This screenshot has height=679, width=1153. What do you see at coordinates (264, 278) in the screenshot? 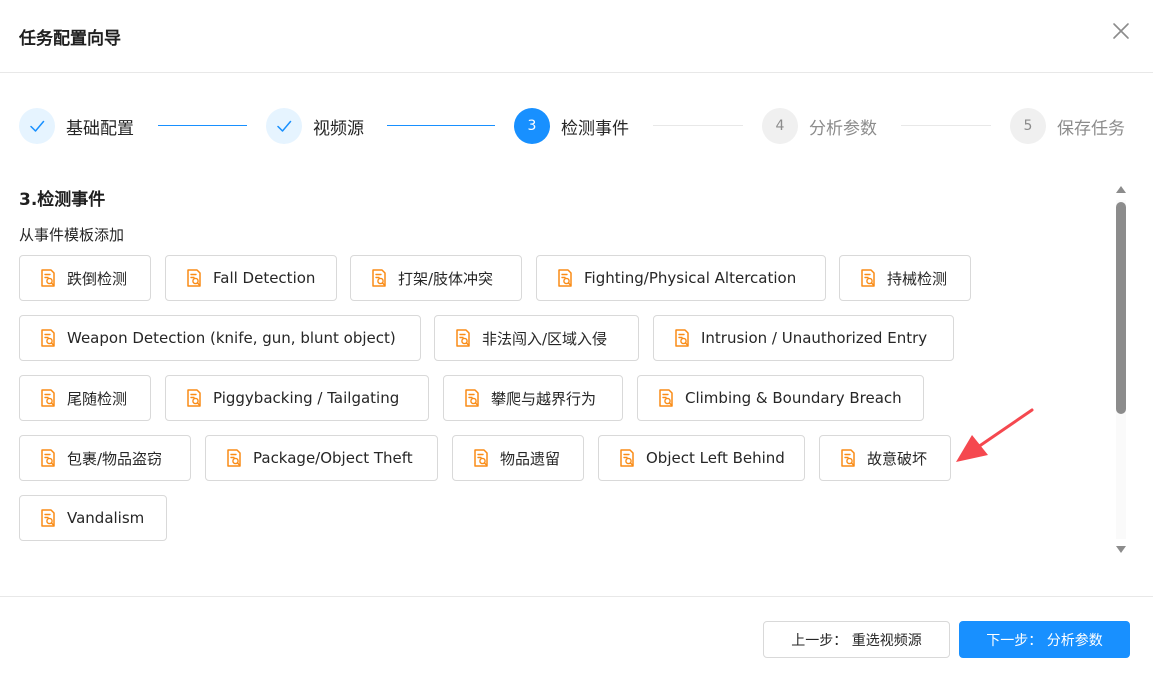
I see `template-tag-label: Fall Detection` at bounding box center [264, 278].